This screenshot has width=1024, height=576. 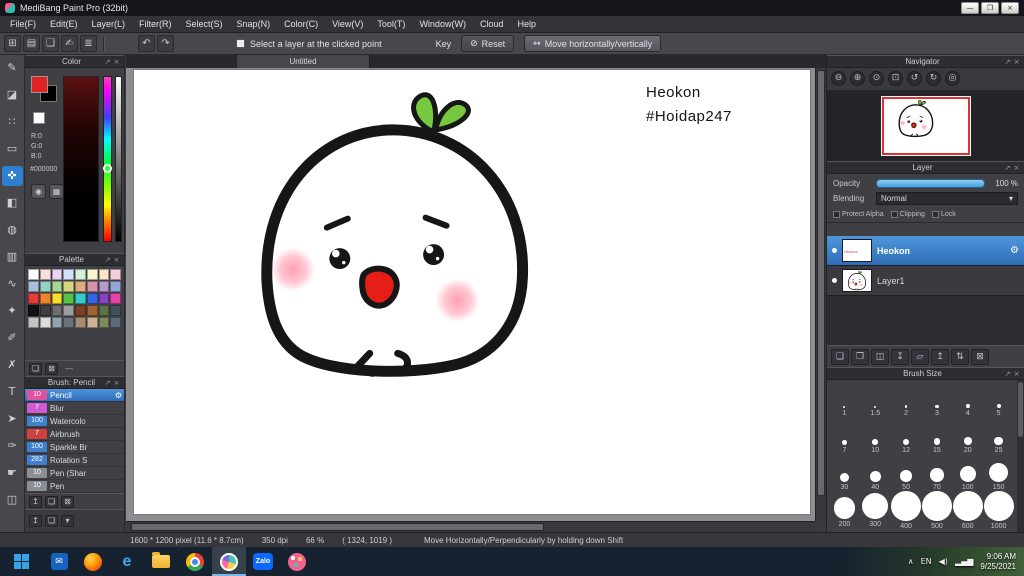 I want to click on maximize-button: ❐, so click(x=990, y=8).